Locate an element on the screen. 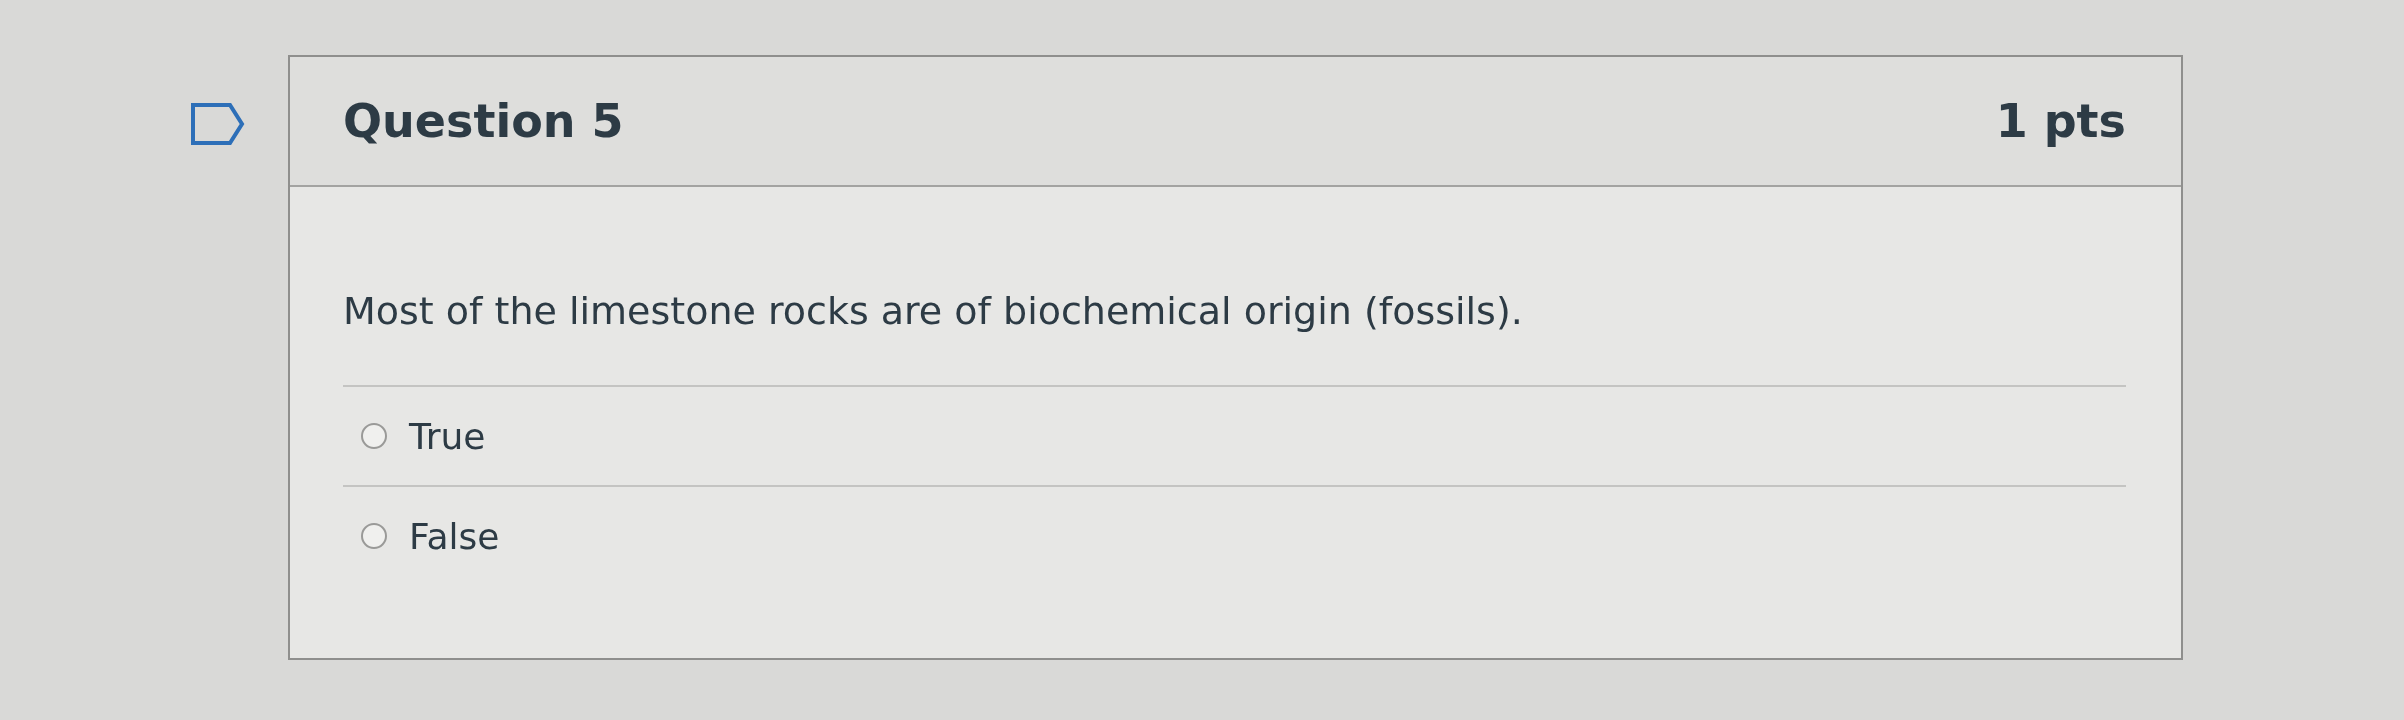 The width and height of the screenshot is (2404, 720). question-title: Question 5 is located at coordinates (483, 121).